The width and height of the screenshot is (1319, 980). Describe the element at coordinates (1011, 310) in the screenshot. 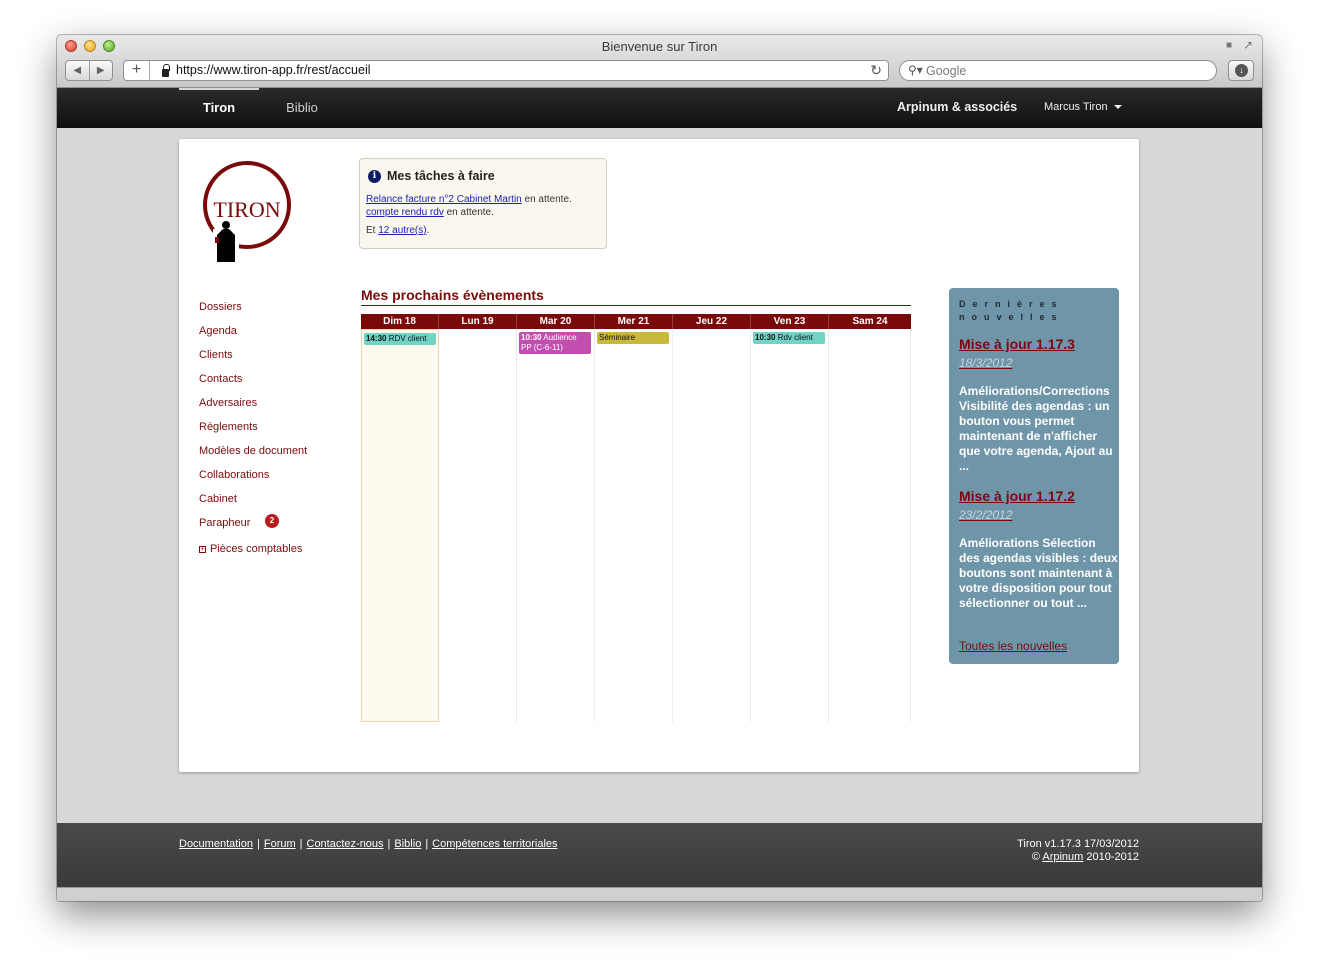

I see `news-title: Dernières nouvelles` at that location.